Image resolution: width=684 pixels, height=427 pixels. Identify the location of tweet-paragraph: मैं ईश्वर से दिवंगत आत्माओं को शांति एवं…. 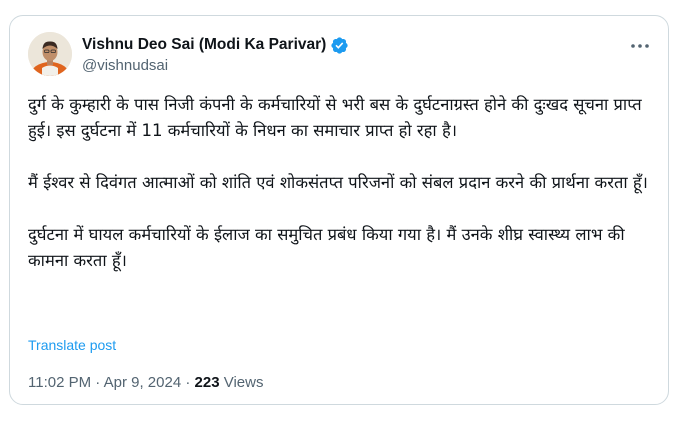
(338, 182).